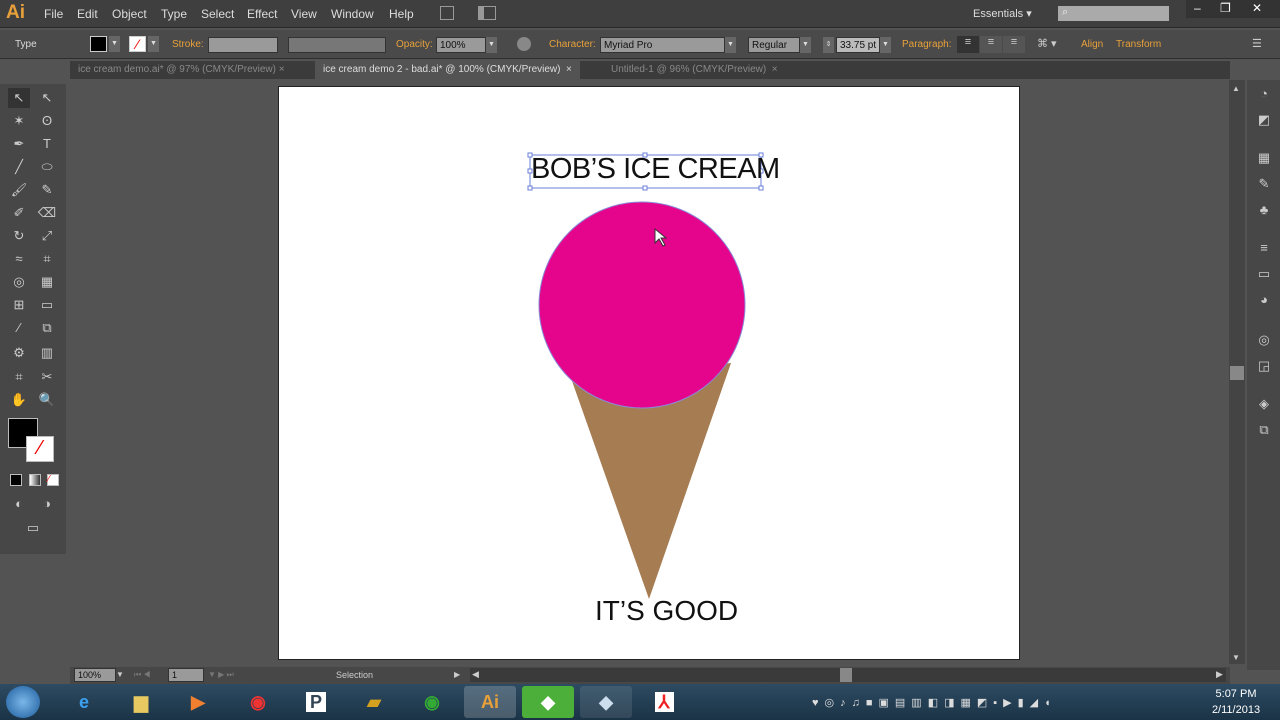  What do you see at coordinates (47, 98) in the screenshot?
I see `direct-selection-tool-icon: ↖` at bounding box center [47, 98].